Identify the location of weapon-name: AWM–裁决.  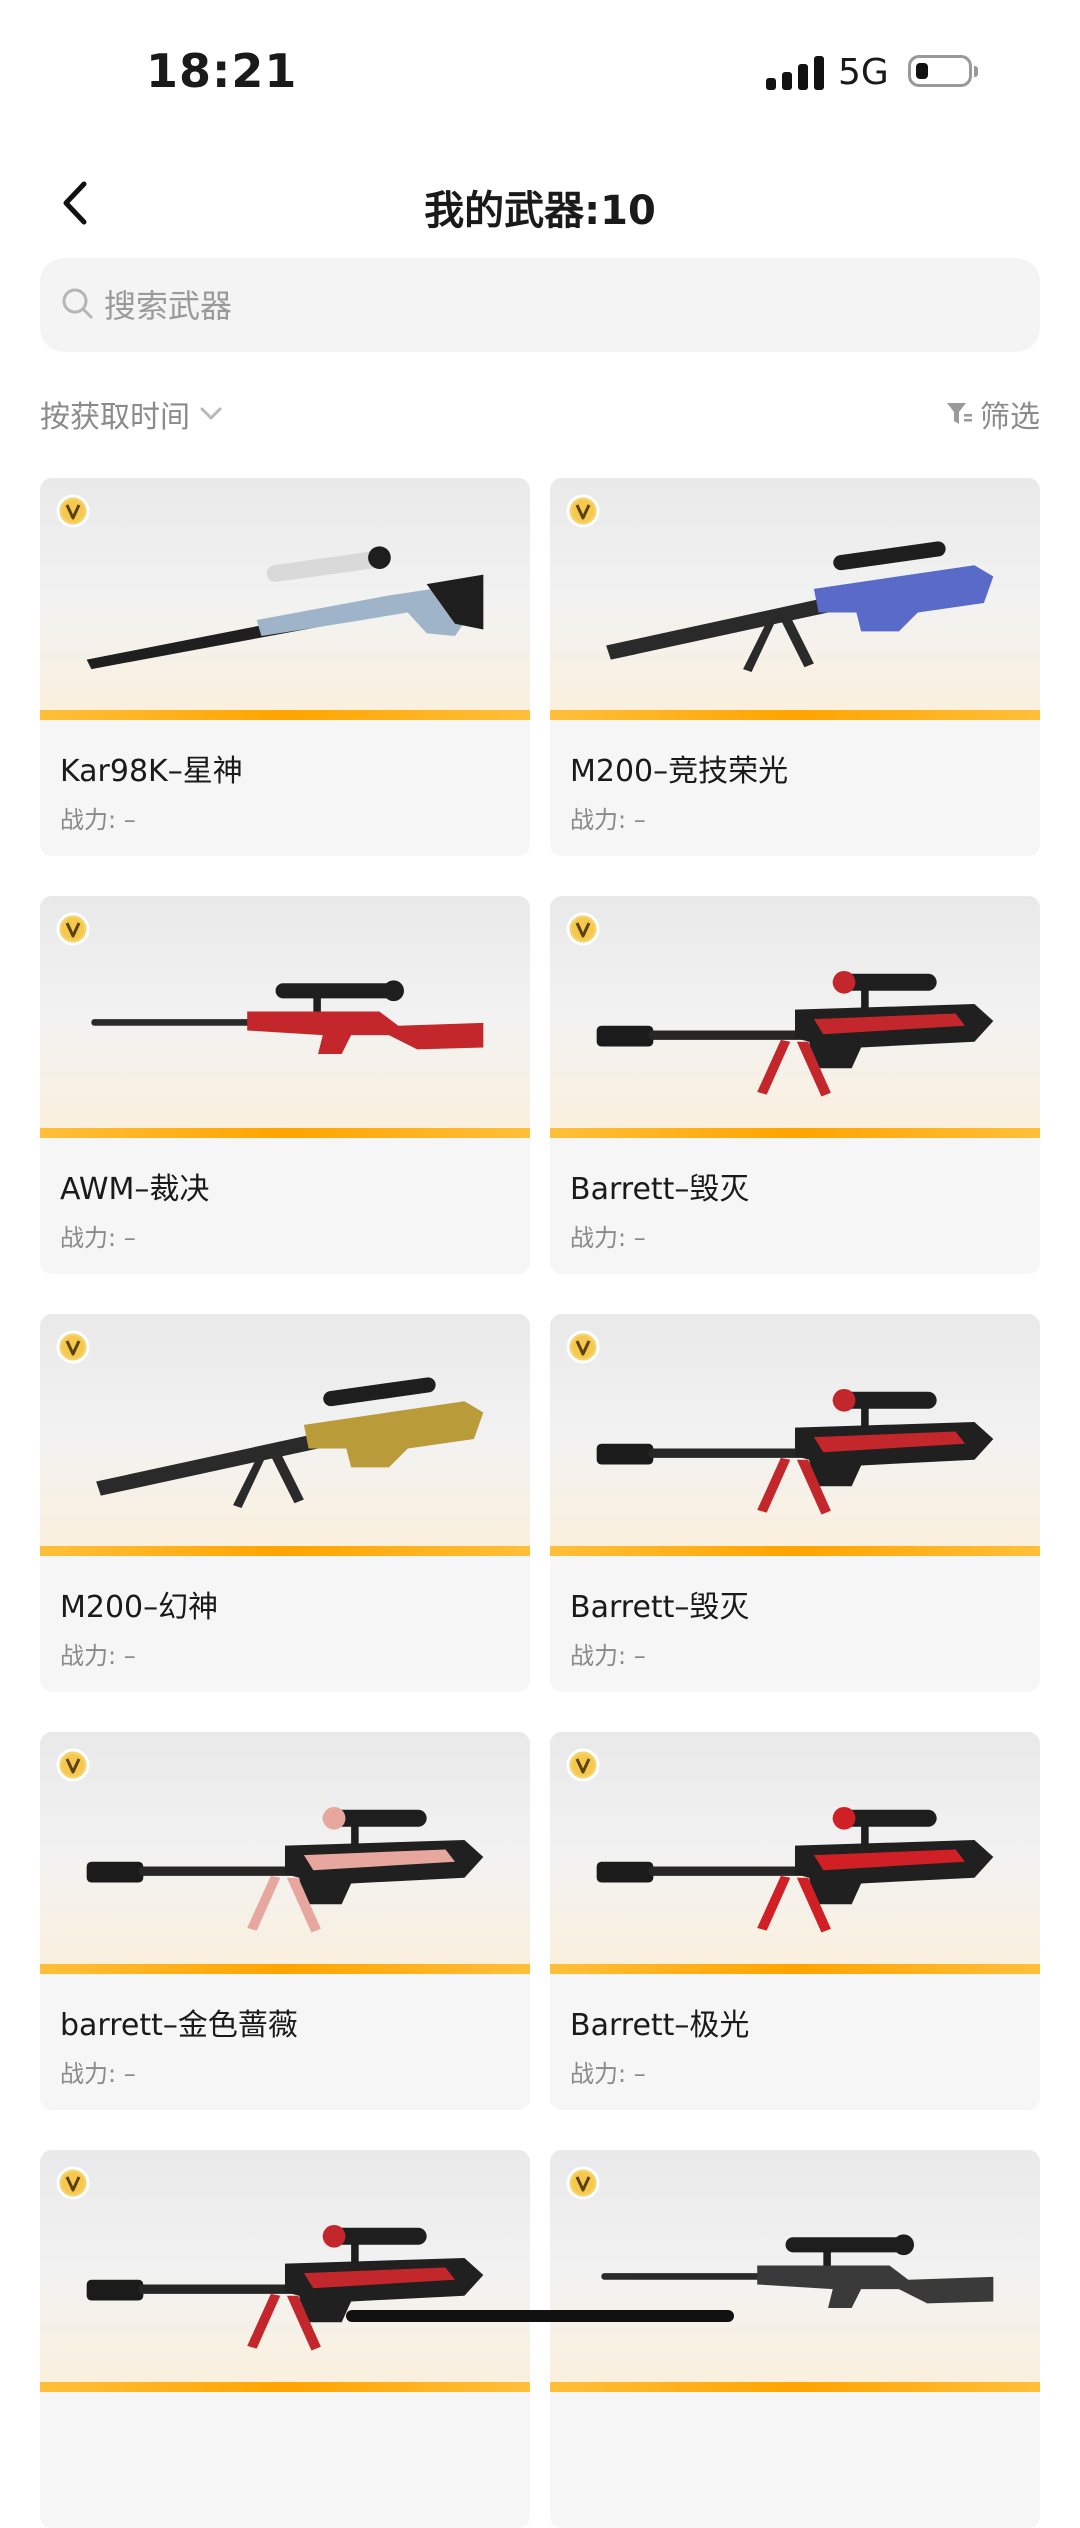
(135, 1189).